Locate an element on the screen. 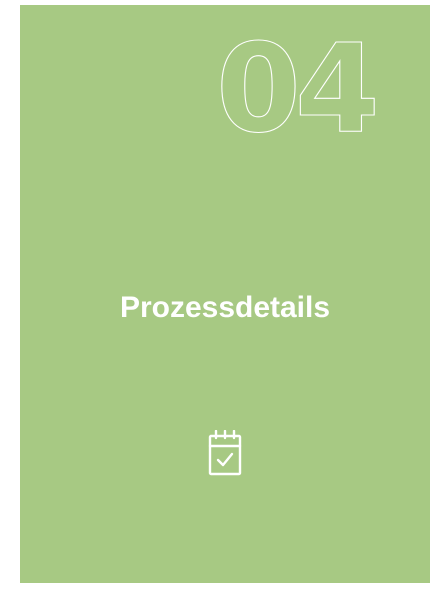  step-number: 04 is located at coordinates (312, 83).